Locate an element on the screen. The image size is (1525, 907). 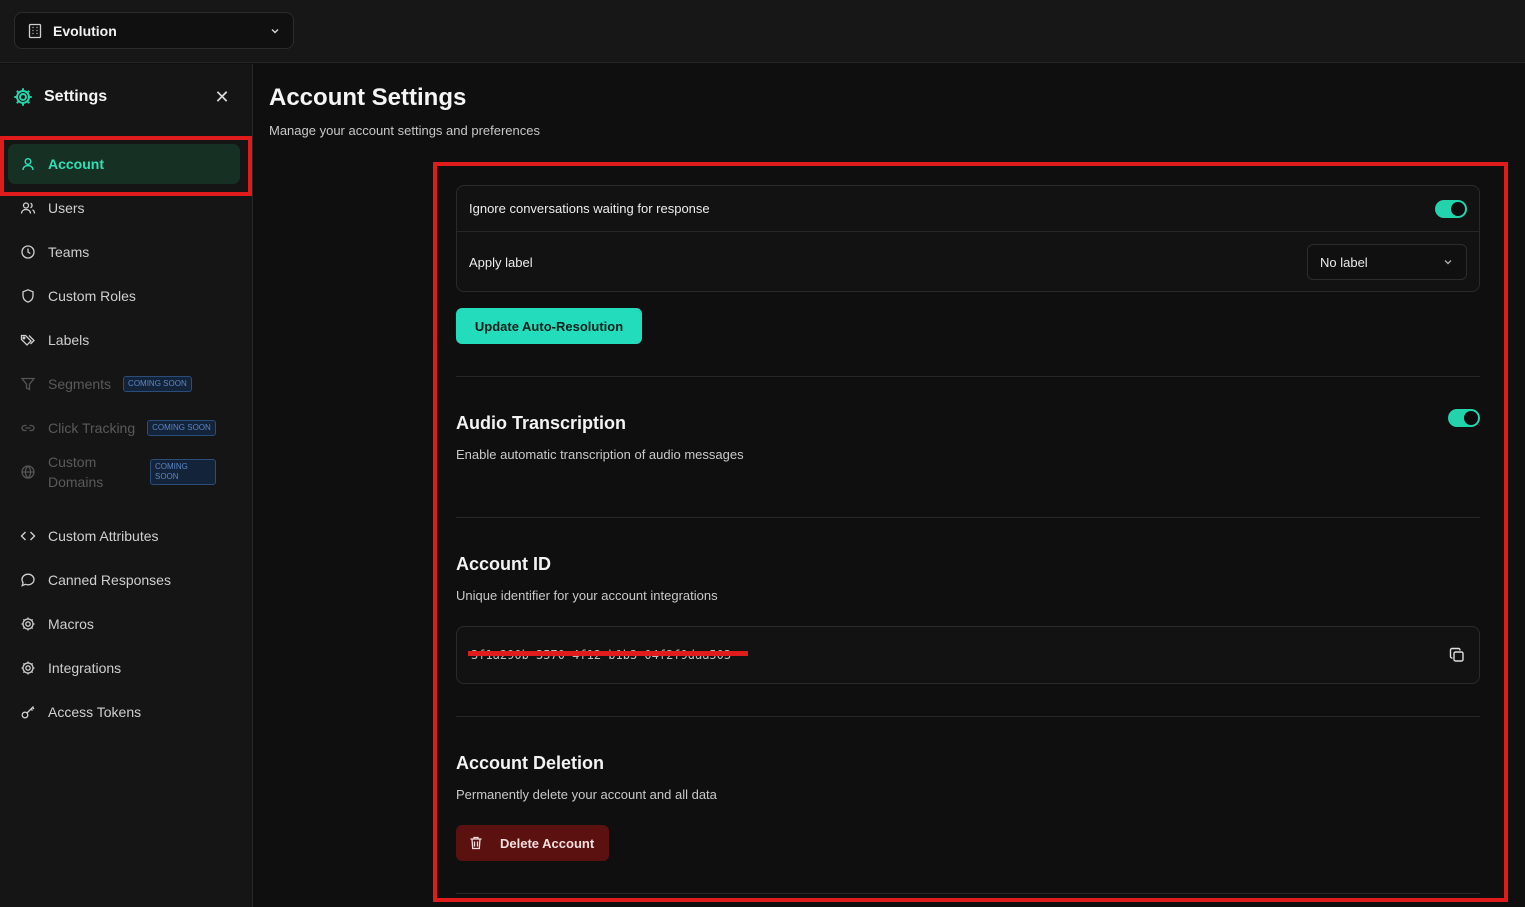
update-auto-resolution-button: Update Auto-Resolution is located at coordinates (549, 326).